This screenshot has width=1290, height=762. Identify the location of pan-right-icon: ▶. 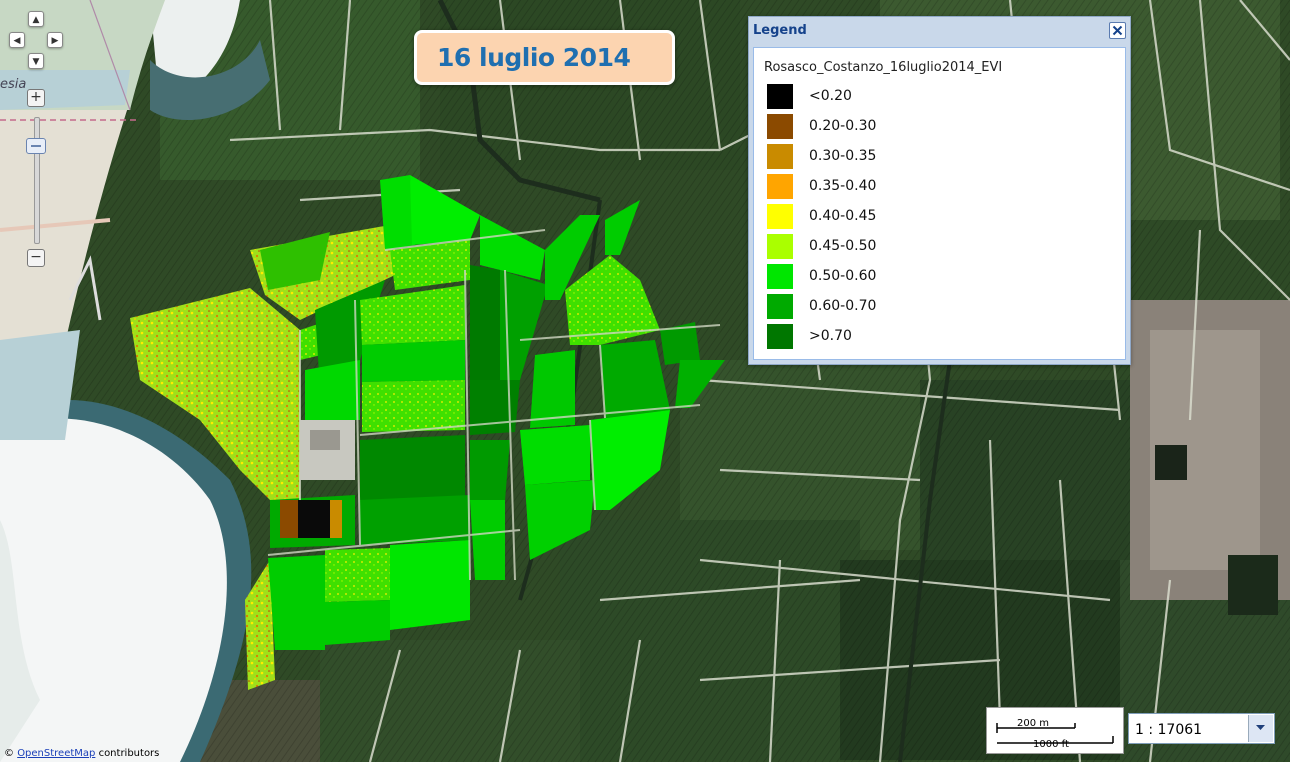
(55, 40).